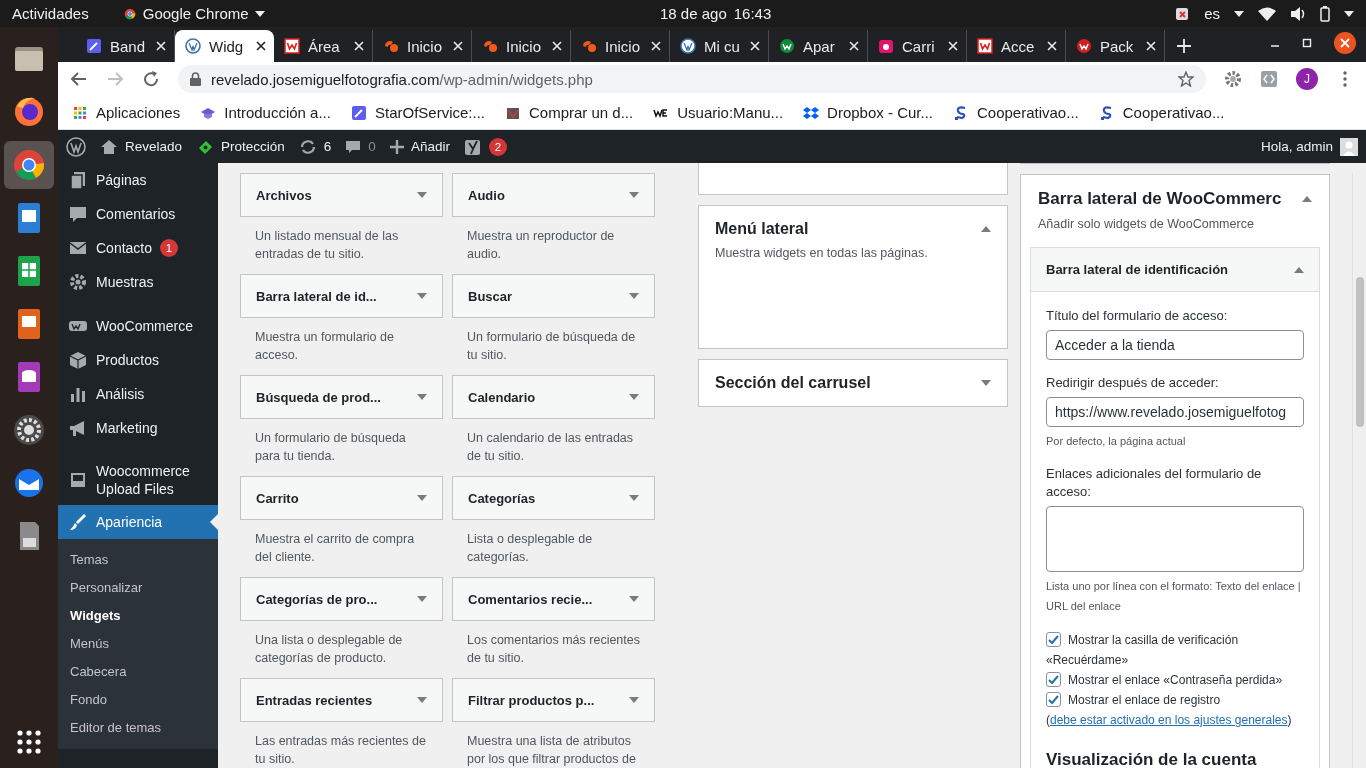  What do you see at coordinates (430, 146) in the screenshot?
I see `new-link: Añadir` at bounding box center [430, 146].